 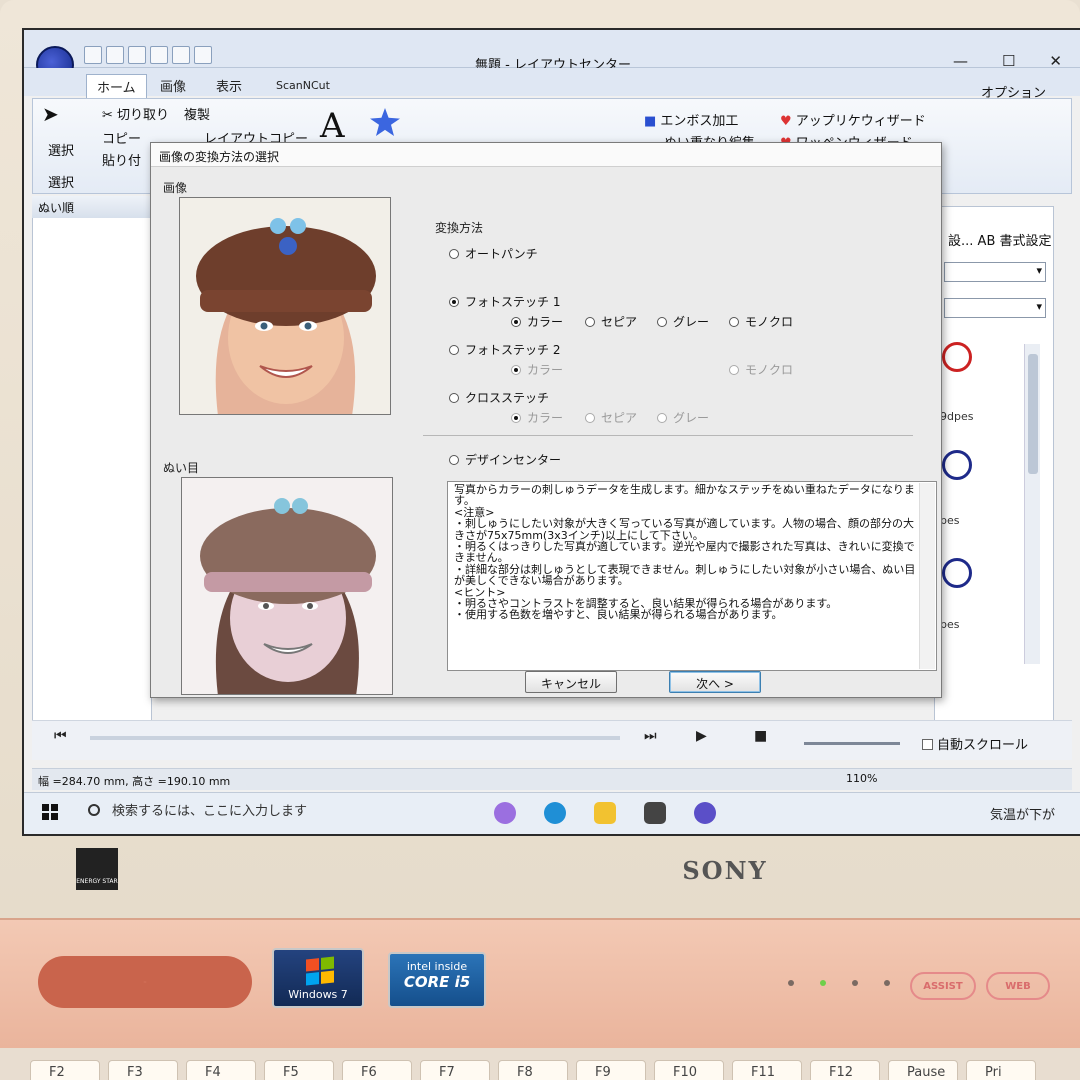 I want to click on f7-key: F7, so click(x=455, y=1070).